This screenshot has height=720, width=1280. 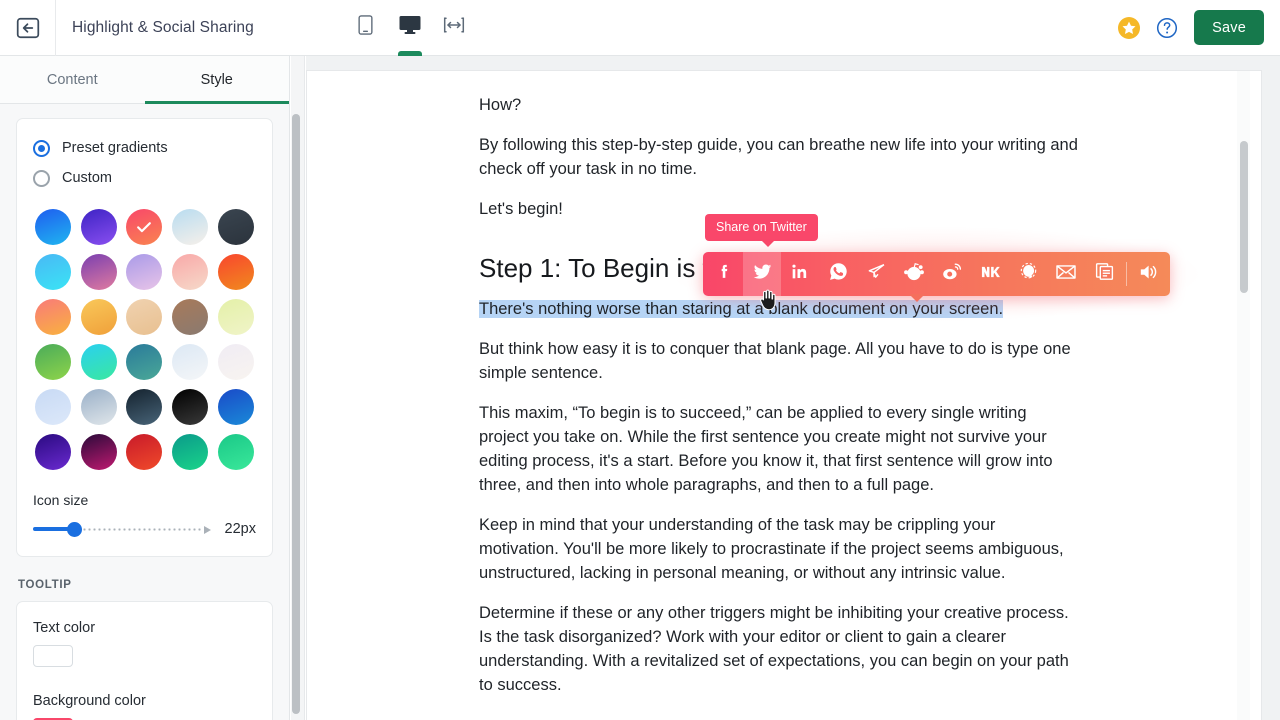 I want to click on device-mobile-button, so click(x=366, y=28).